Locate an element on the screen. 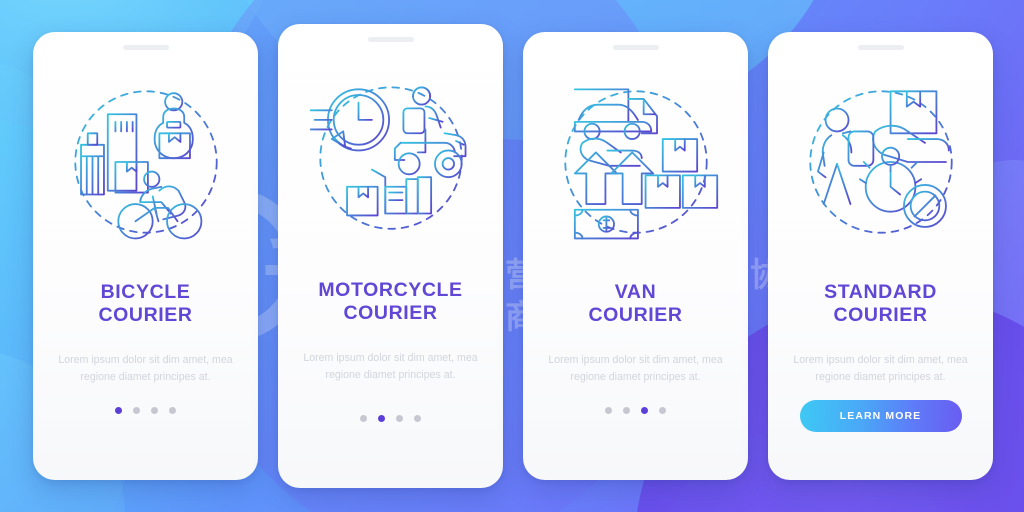  card-title-line-1: BICYCLE is located at coordinates (145, 292).